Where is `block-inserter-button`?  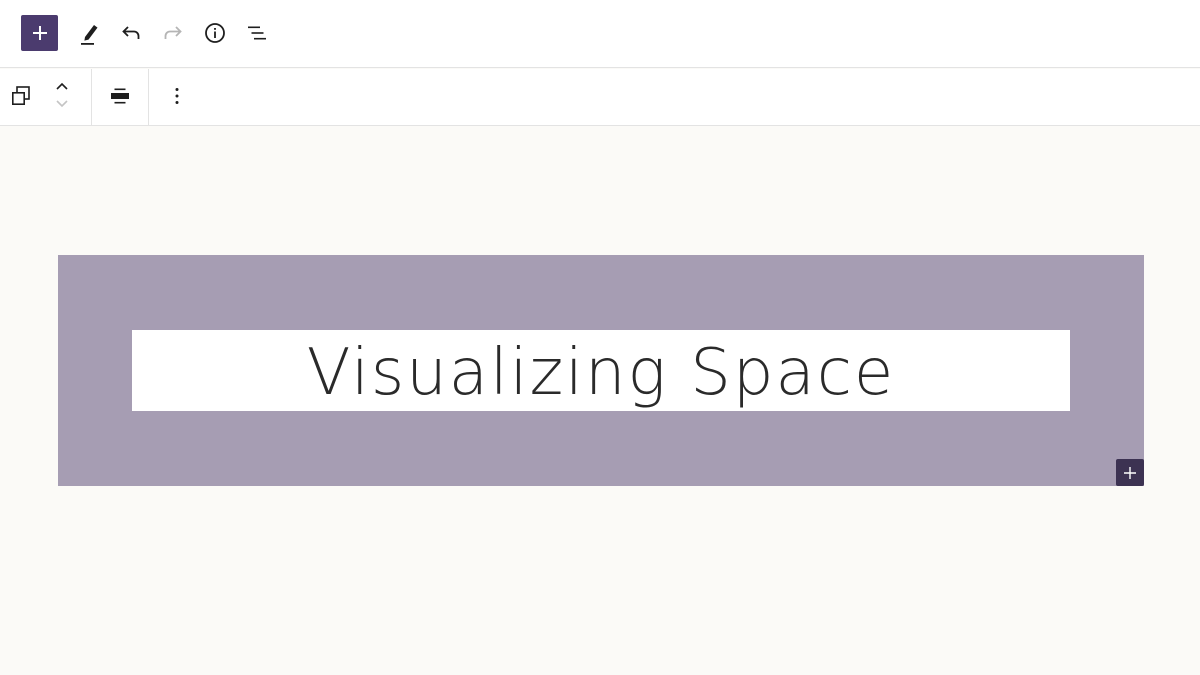 block-inserter-button is located at coordinates (39, 33).